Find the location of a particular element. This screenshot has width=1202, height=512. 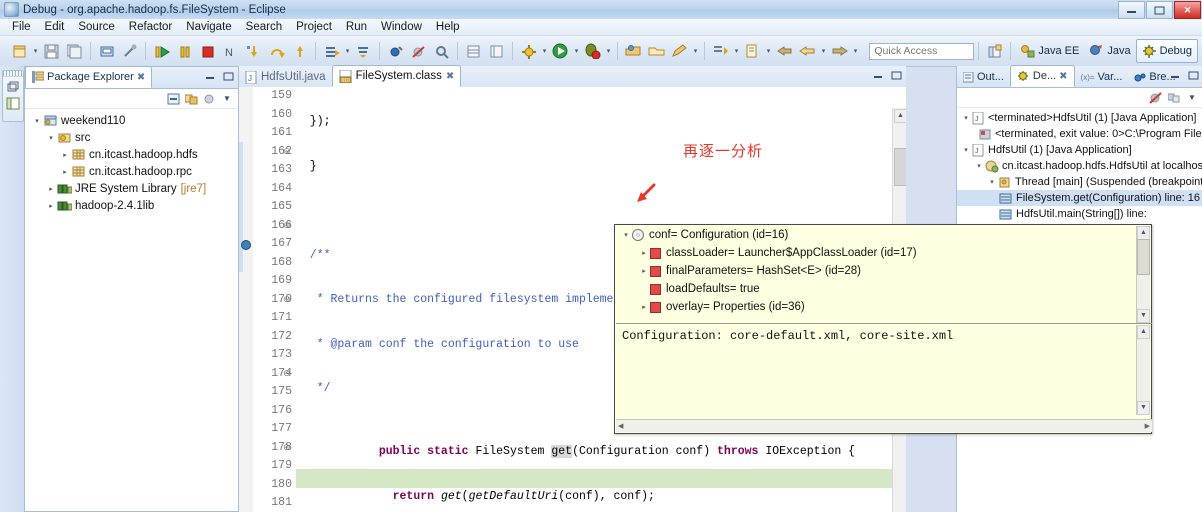

popup-row-overlay: ▸ overlay= Properties (id=36) is located at coordinates (877, 307).